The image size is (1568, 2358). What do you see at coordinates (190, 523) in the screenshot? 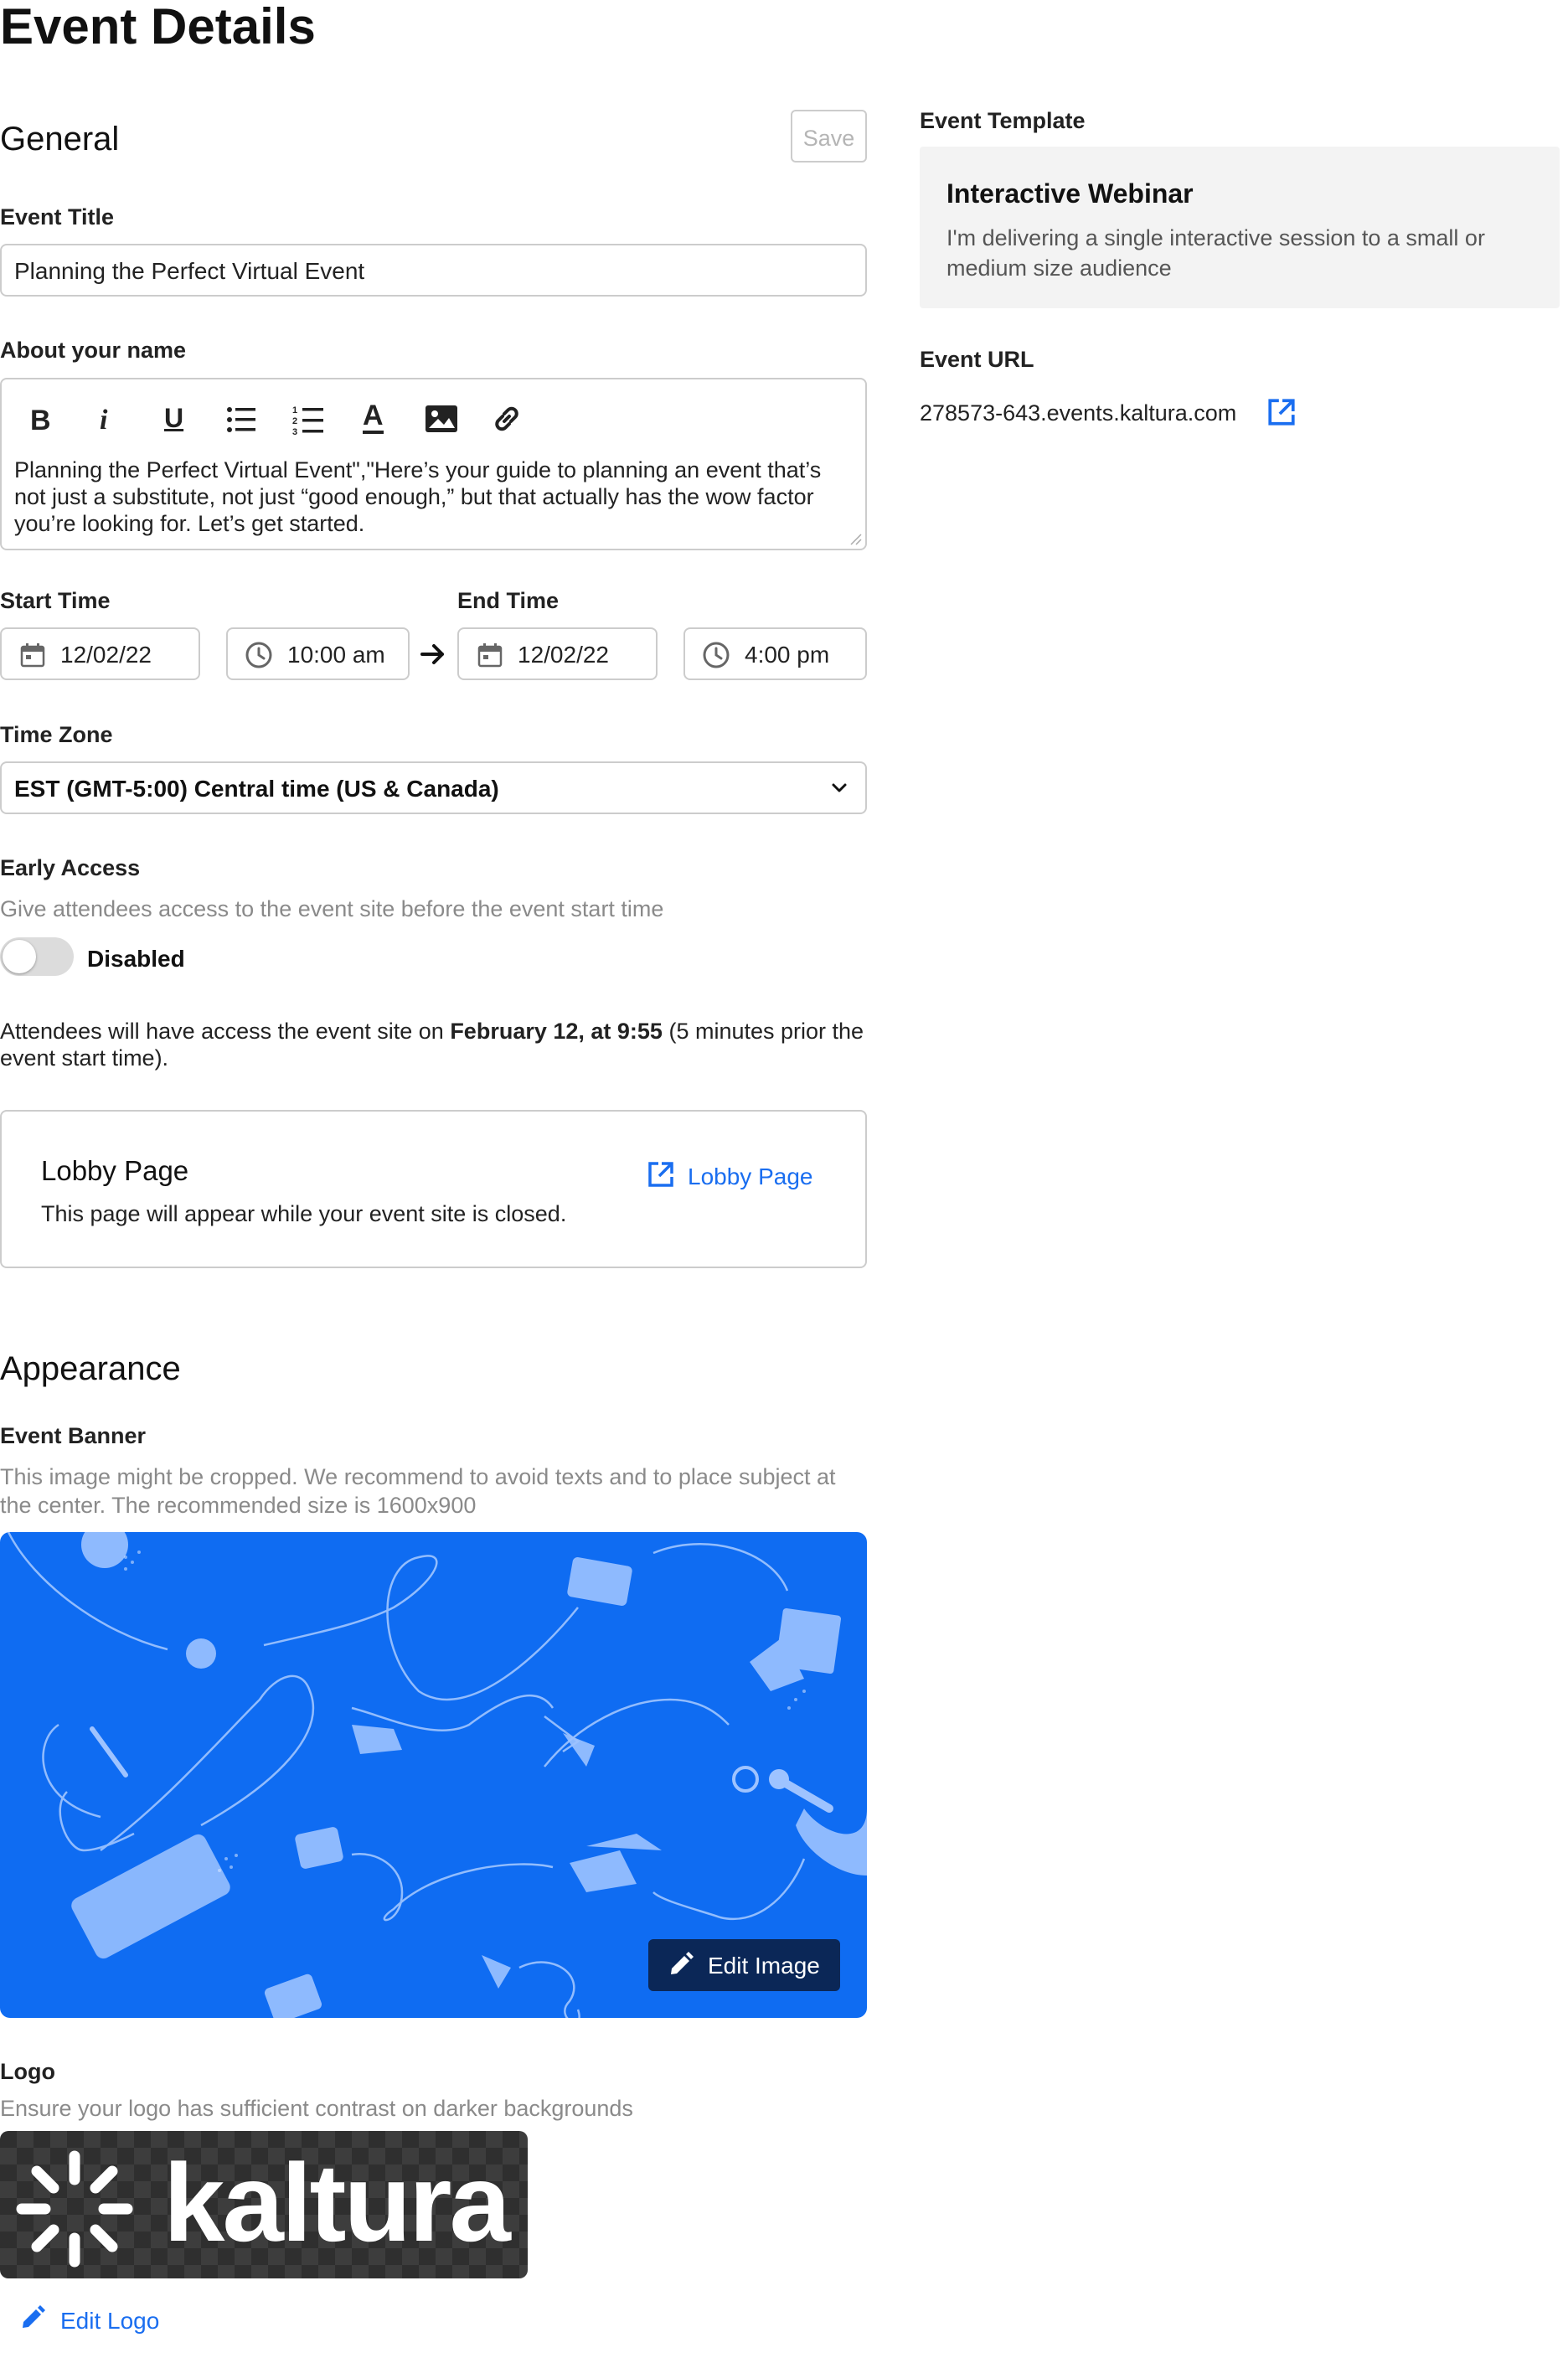
I see `about-text-line: you’re looking for. Let’s get started.` at bounding box center [190, 523].